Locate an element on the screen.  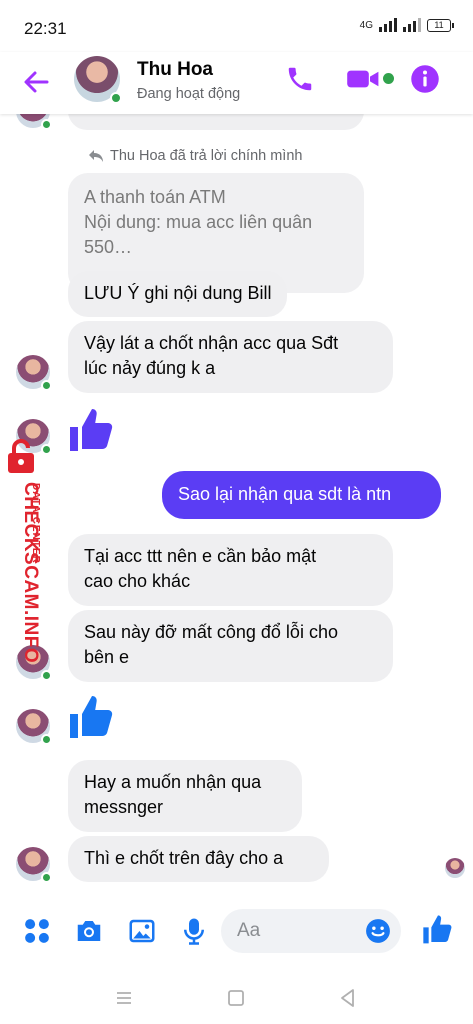
status-icons: 4G 11 is located at coordinates (406, 25).